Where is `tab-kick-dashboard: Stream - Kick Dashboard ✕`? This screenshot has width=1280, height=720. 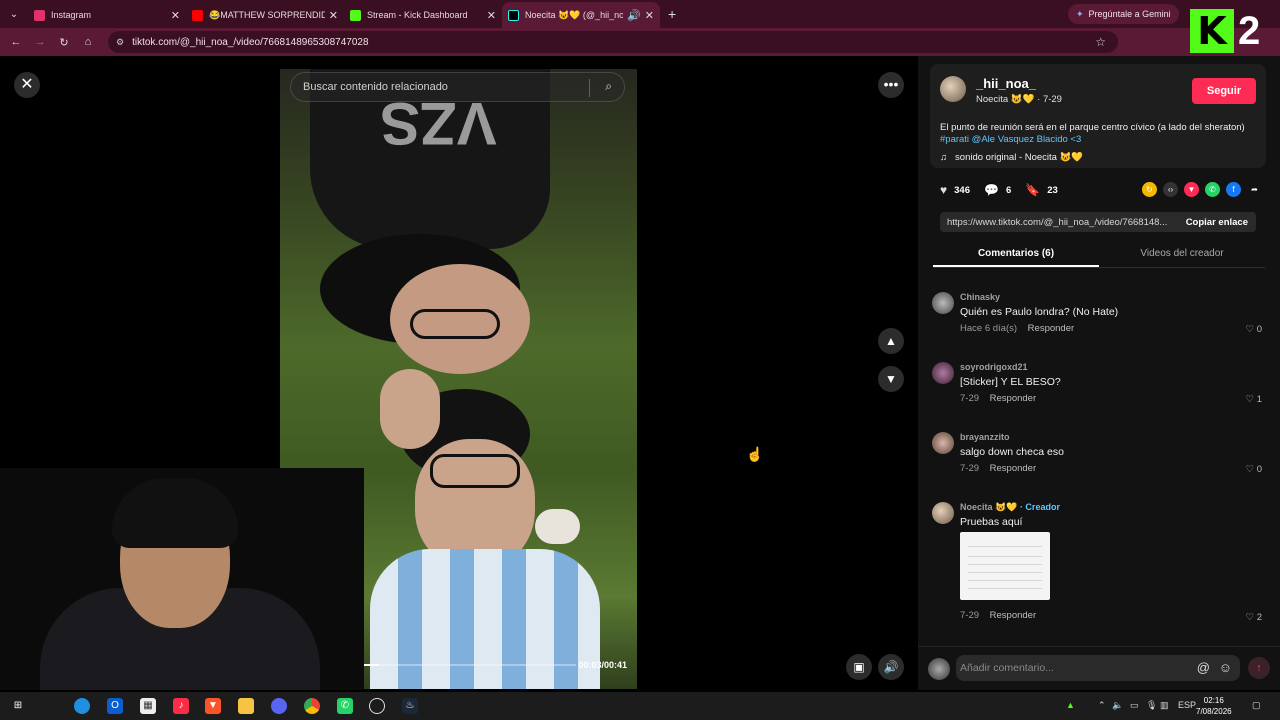
tab-kick-dashboard: Stream - Kick Dashboard ✕ is located at coordinates (423, 15).